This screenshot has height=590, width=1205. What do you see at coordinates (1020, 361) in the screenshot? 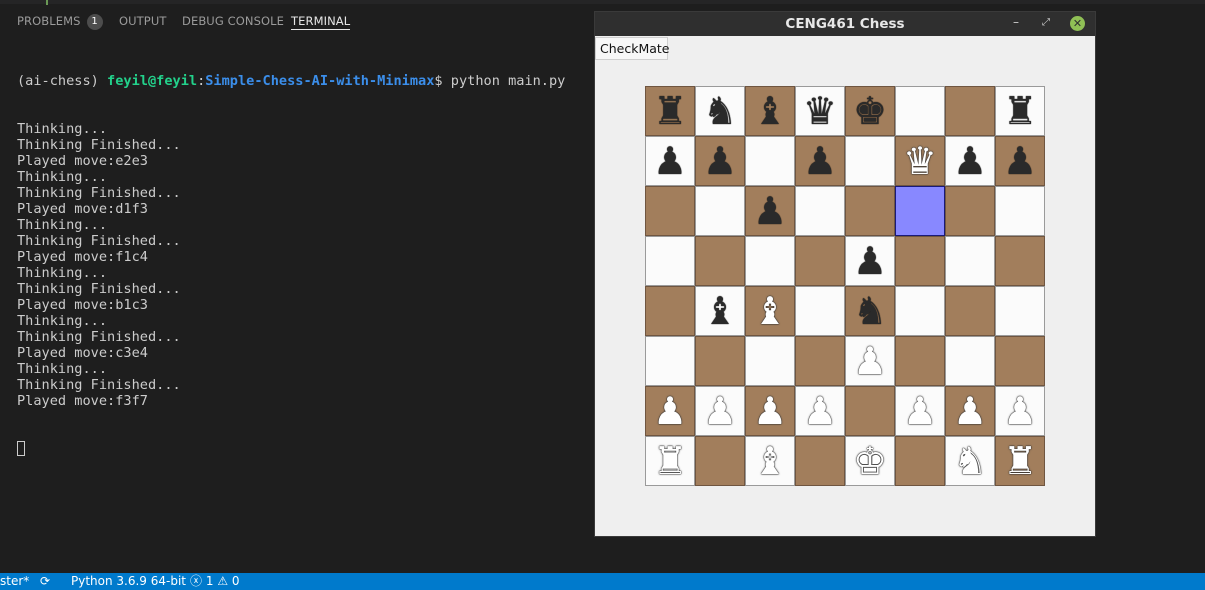
I see `square-h3` at bounding box center [1020, 361].